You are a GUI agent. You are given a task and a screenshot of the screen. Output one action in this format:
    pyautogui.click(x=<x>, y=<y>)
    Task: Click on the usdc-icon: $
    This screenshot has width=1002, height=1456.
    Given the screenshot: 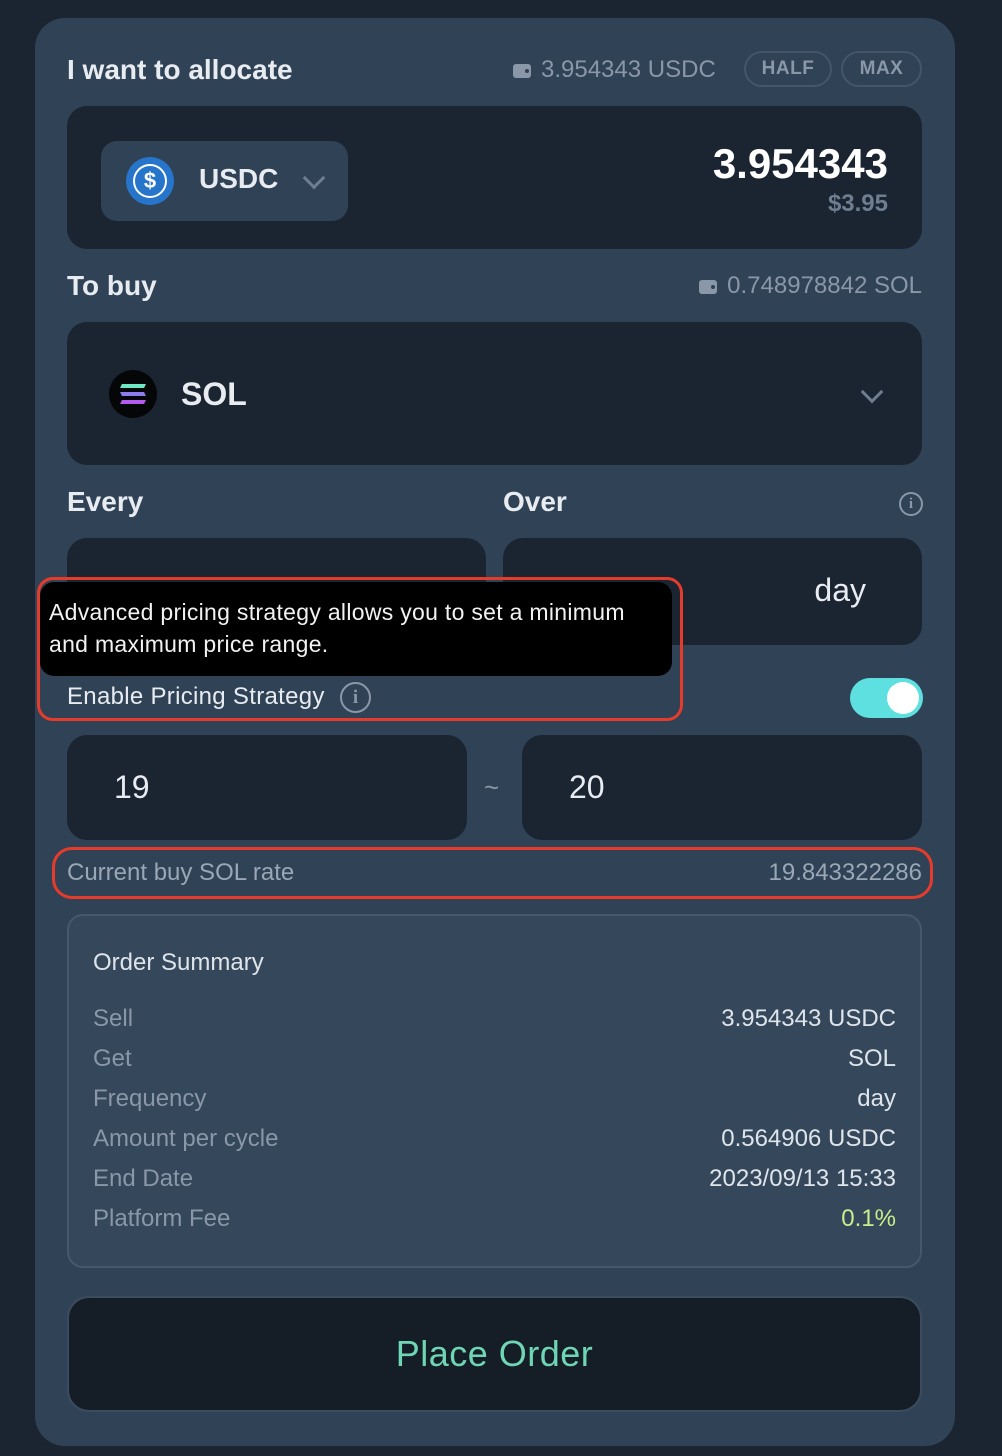 What is the action you would take?
    pyautogui.click(x=150, y=181)
    